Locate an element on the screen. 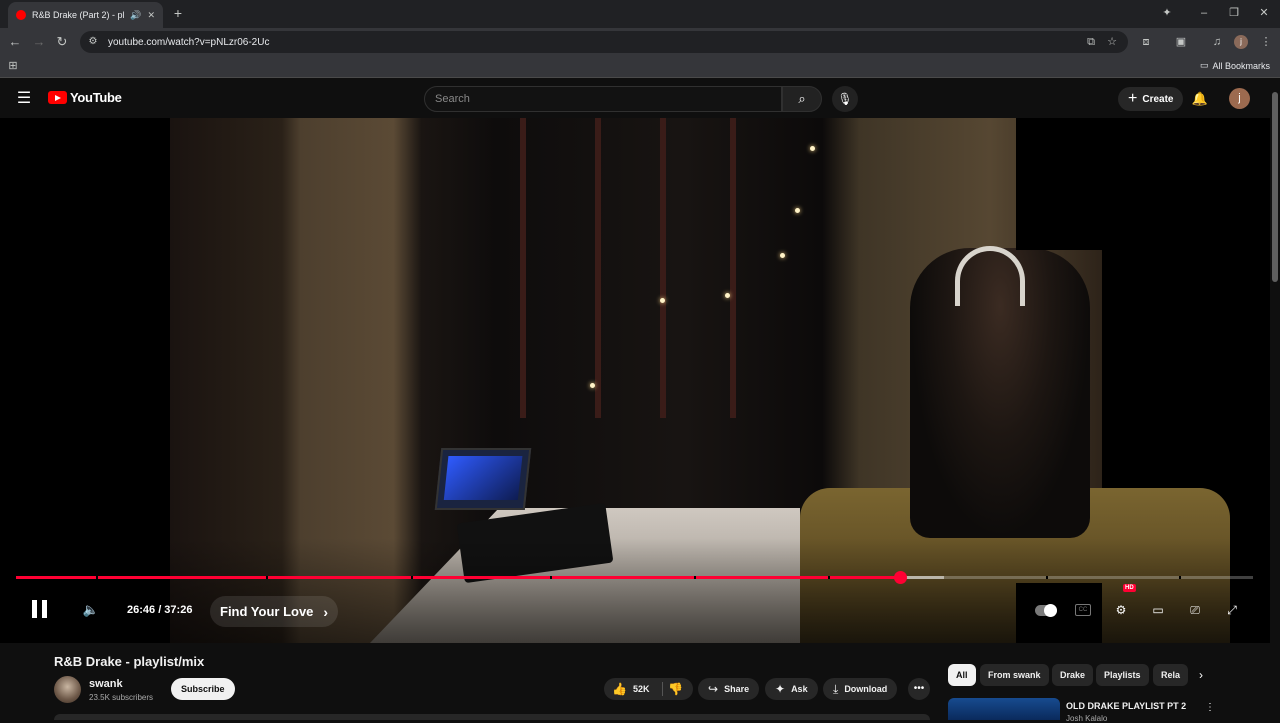 The width and height of the screenshot is (1280, 723). recommendation-thumbnail is located at coordinates (1004, 709).